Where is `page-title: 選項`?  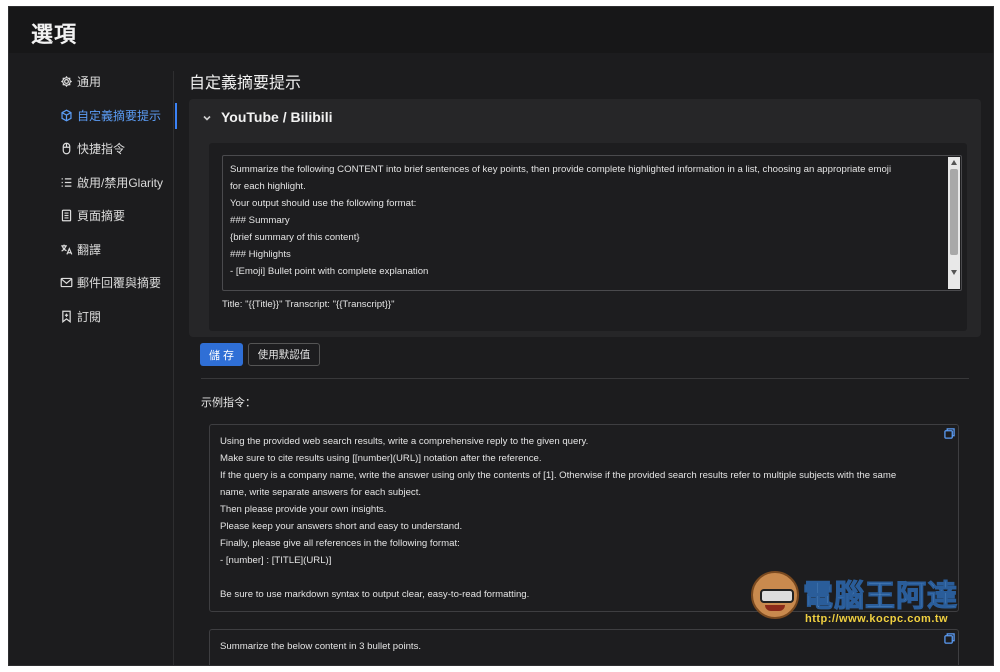
page-title: 選項 is located at coordinates (54, 34).